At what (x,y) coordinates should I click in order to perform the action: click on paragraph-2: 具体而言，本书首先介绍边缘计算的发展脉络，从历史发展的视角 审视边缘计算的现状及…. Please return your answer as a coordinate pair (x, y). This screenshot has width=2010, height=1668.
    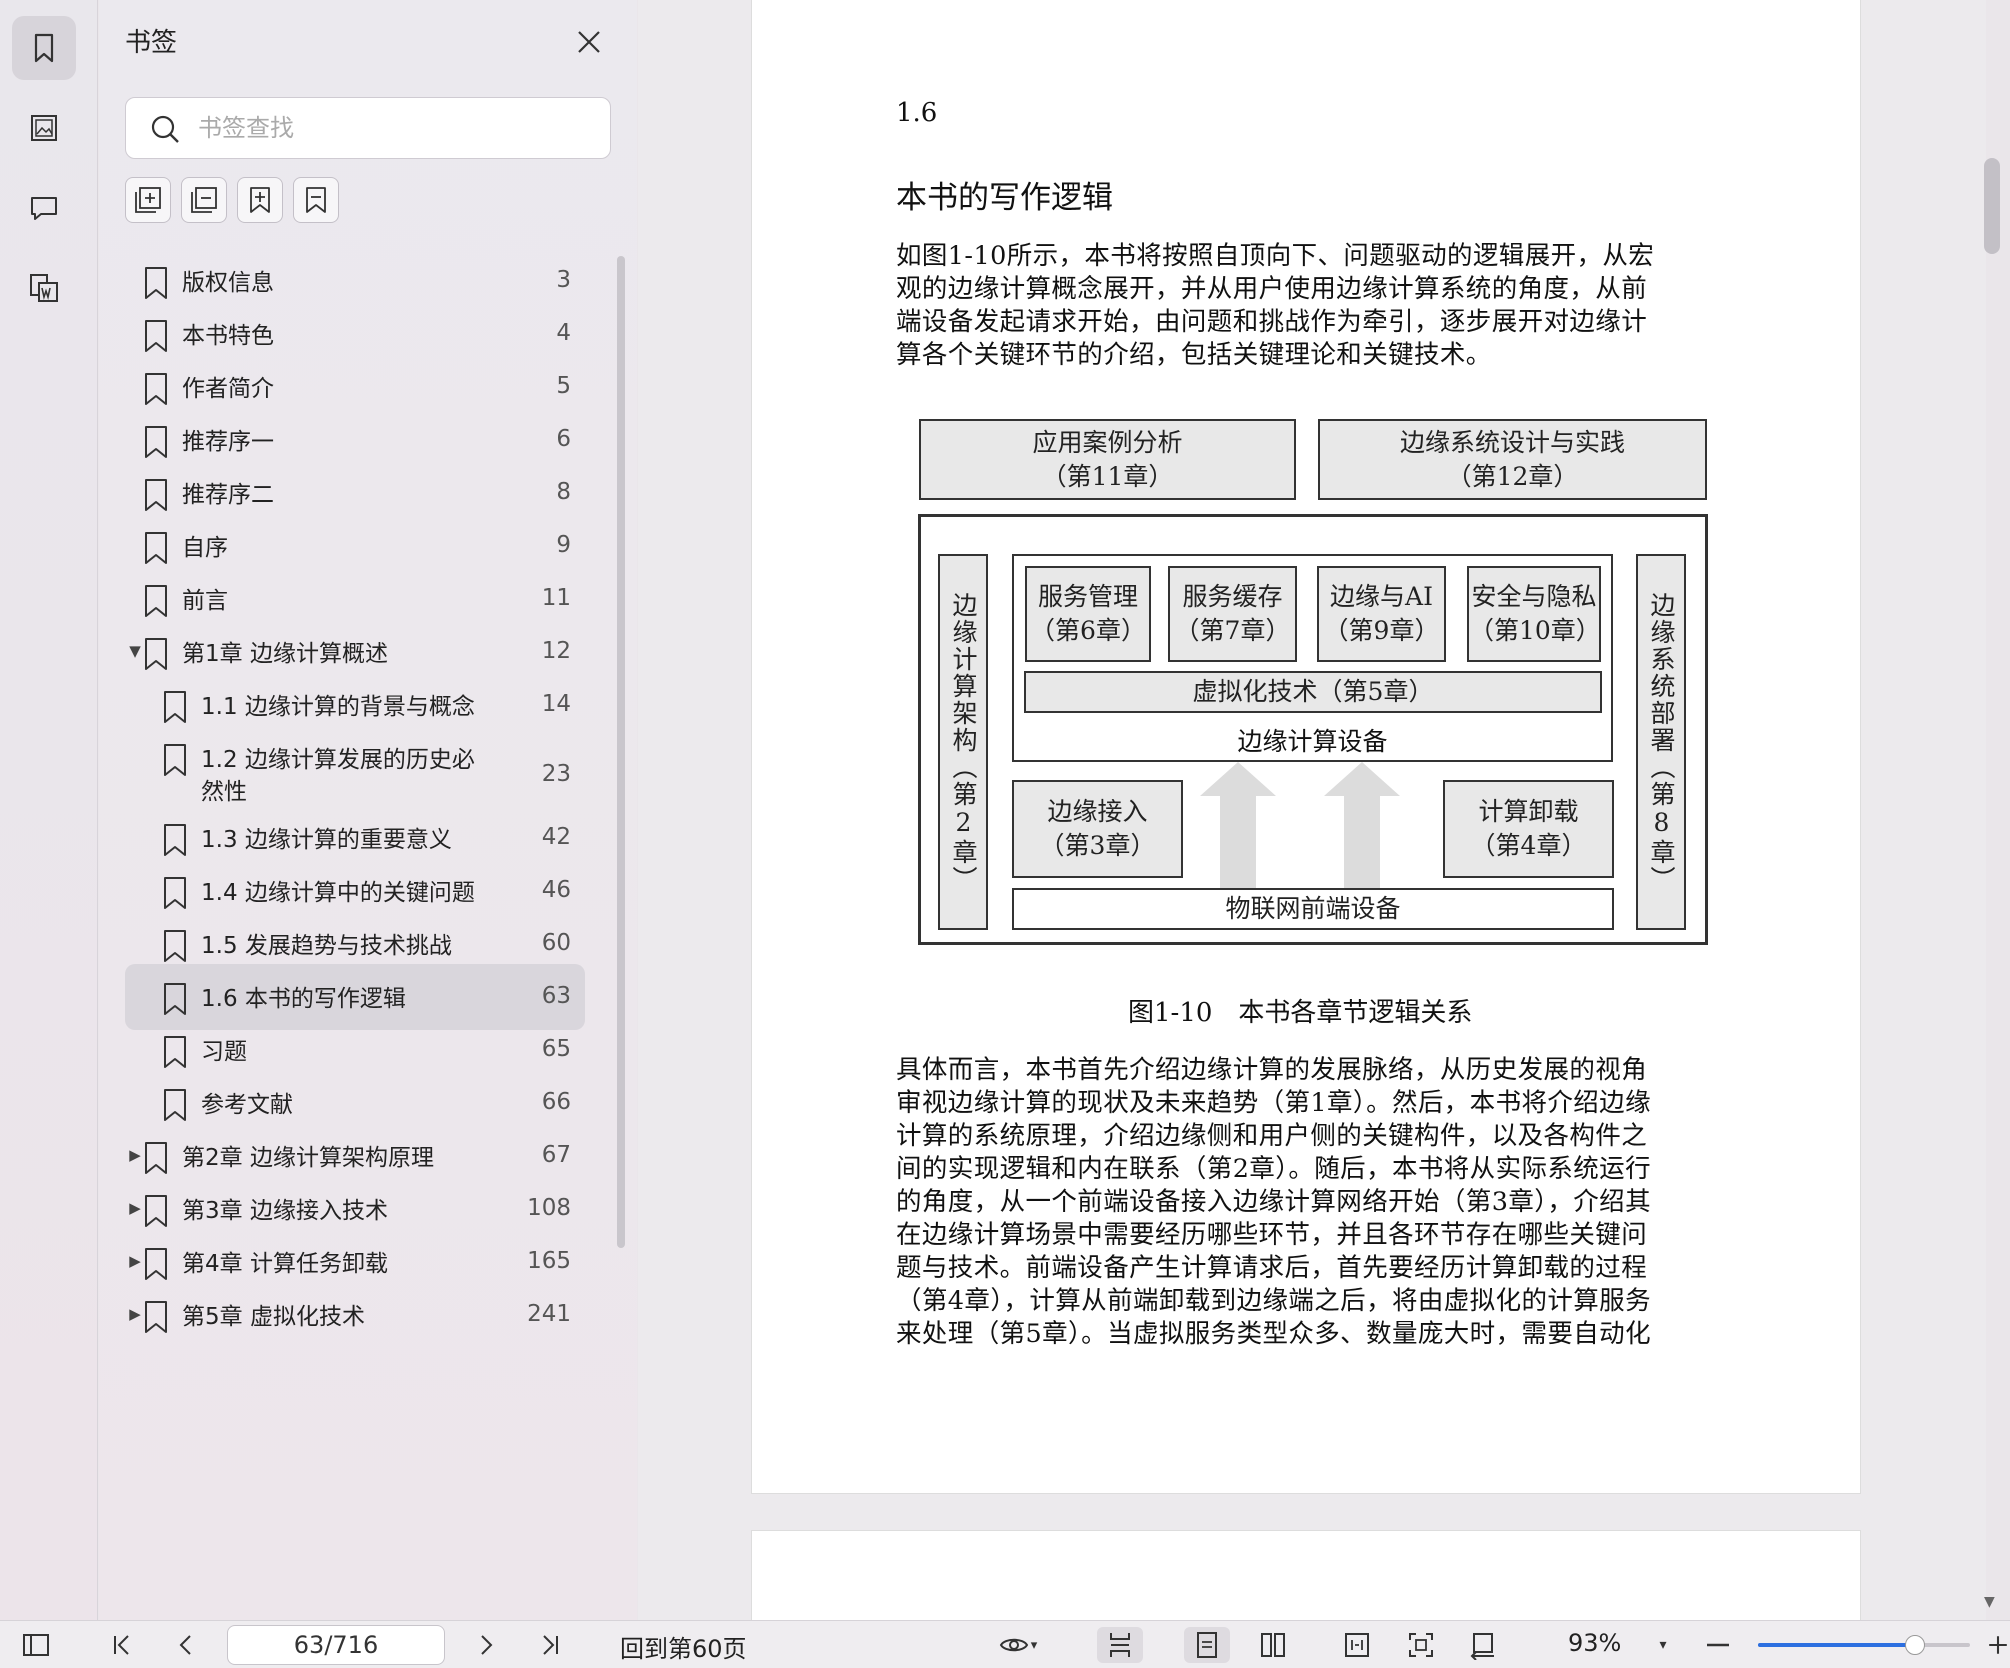
    Looking at the image, I should click on (1306, 1202).